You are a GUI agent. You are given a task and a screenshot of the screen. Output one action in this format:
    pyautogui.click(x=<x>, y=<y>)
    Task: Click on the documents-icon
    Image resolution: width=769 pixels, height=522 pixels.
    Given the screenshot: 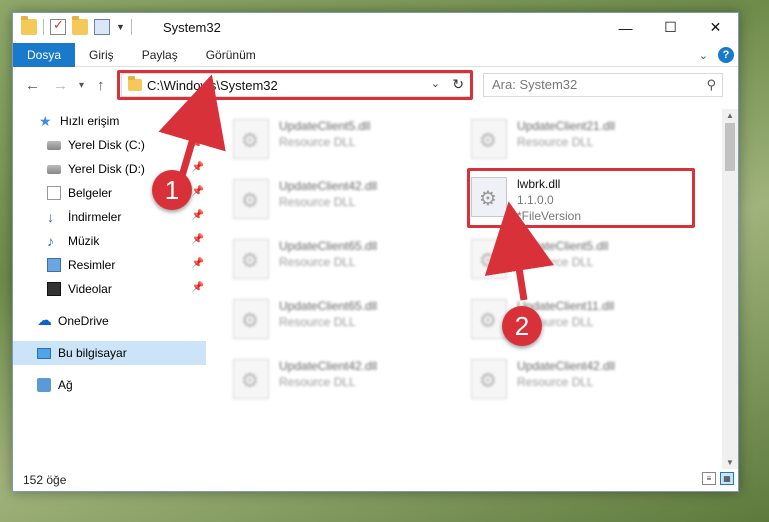 What is the action you would take?
    pyautogui.click(x=54, y=193)
    